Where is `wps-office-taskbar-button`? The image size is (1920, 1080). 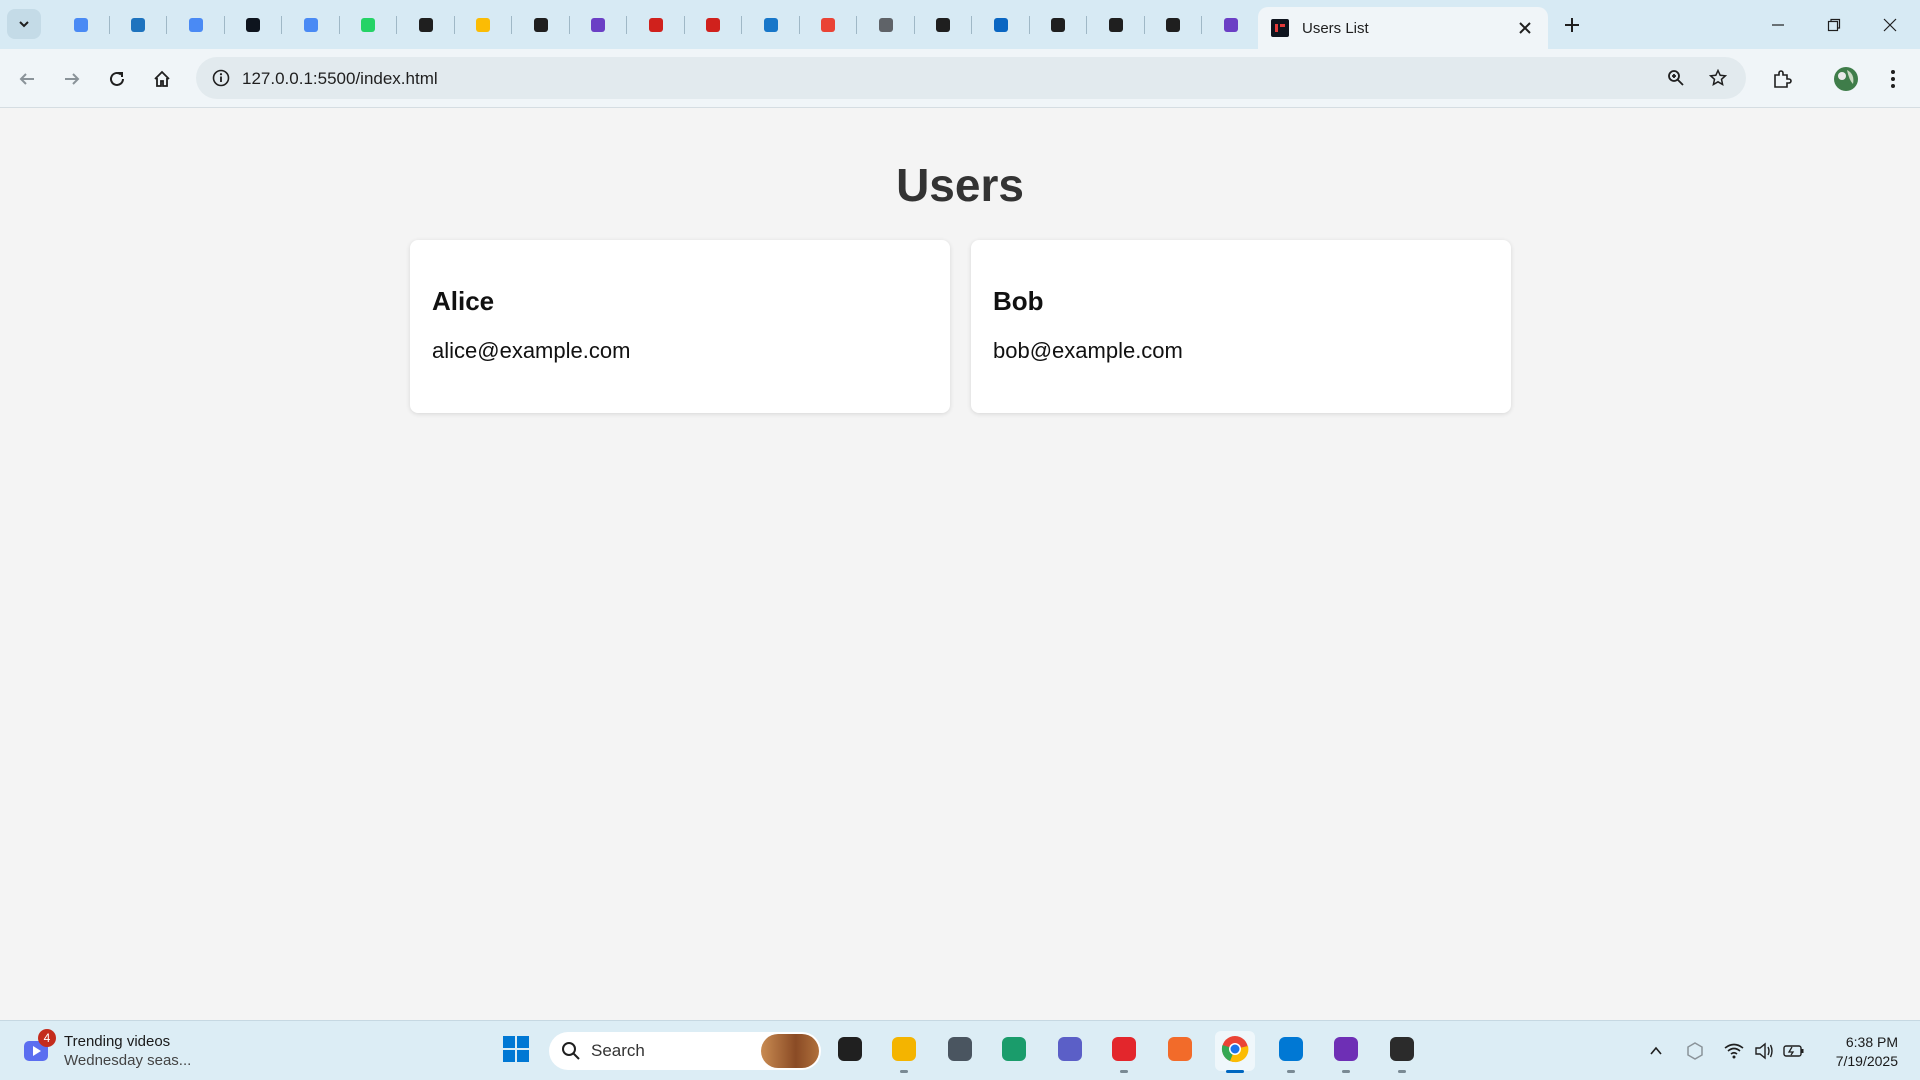
wps-office-taskbar-button is located at coordinates (1124, 1052).